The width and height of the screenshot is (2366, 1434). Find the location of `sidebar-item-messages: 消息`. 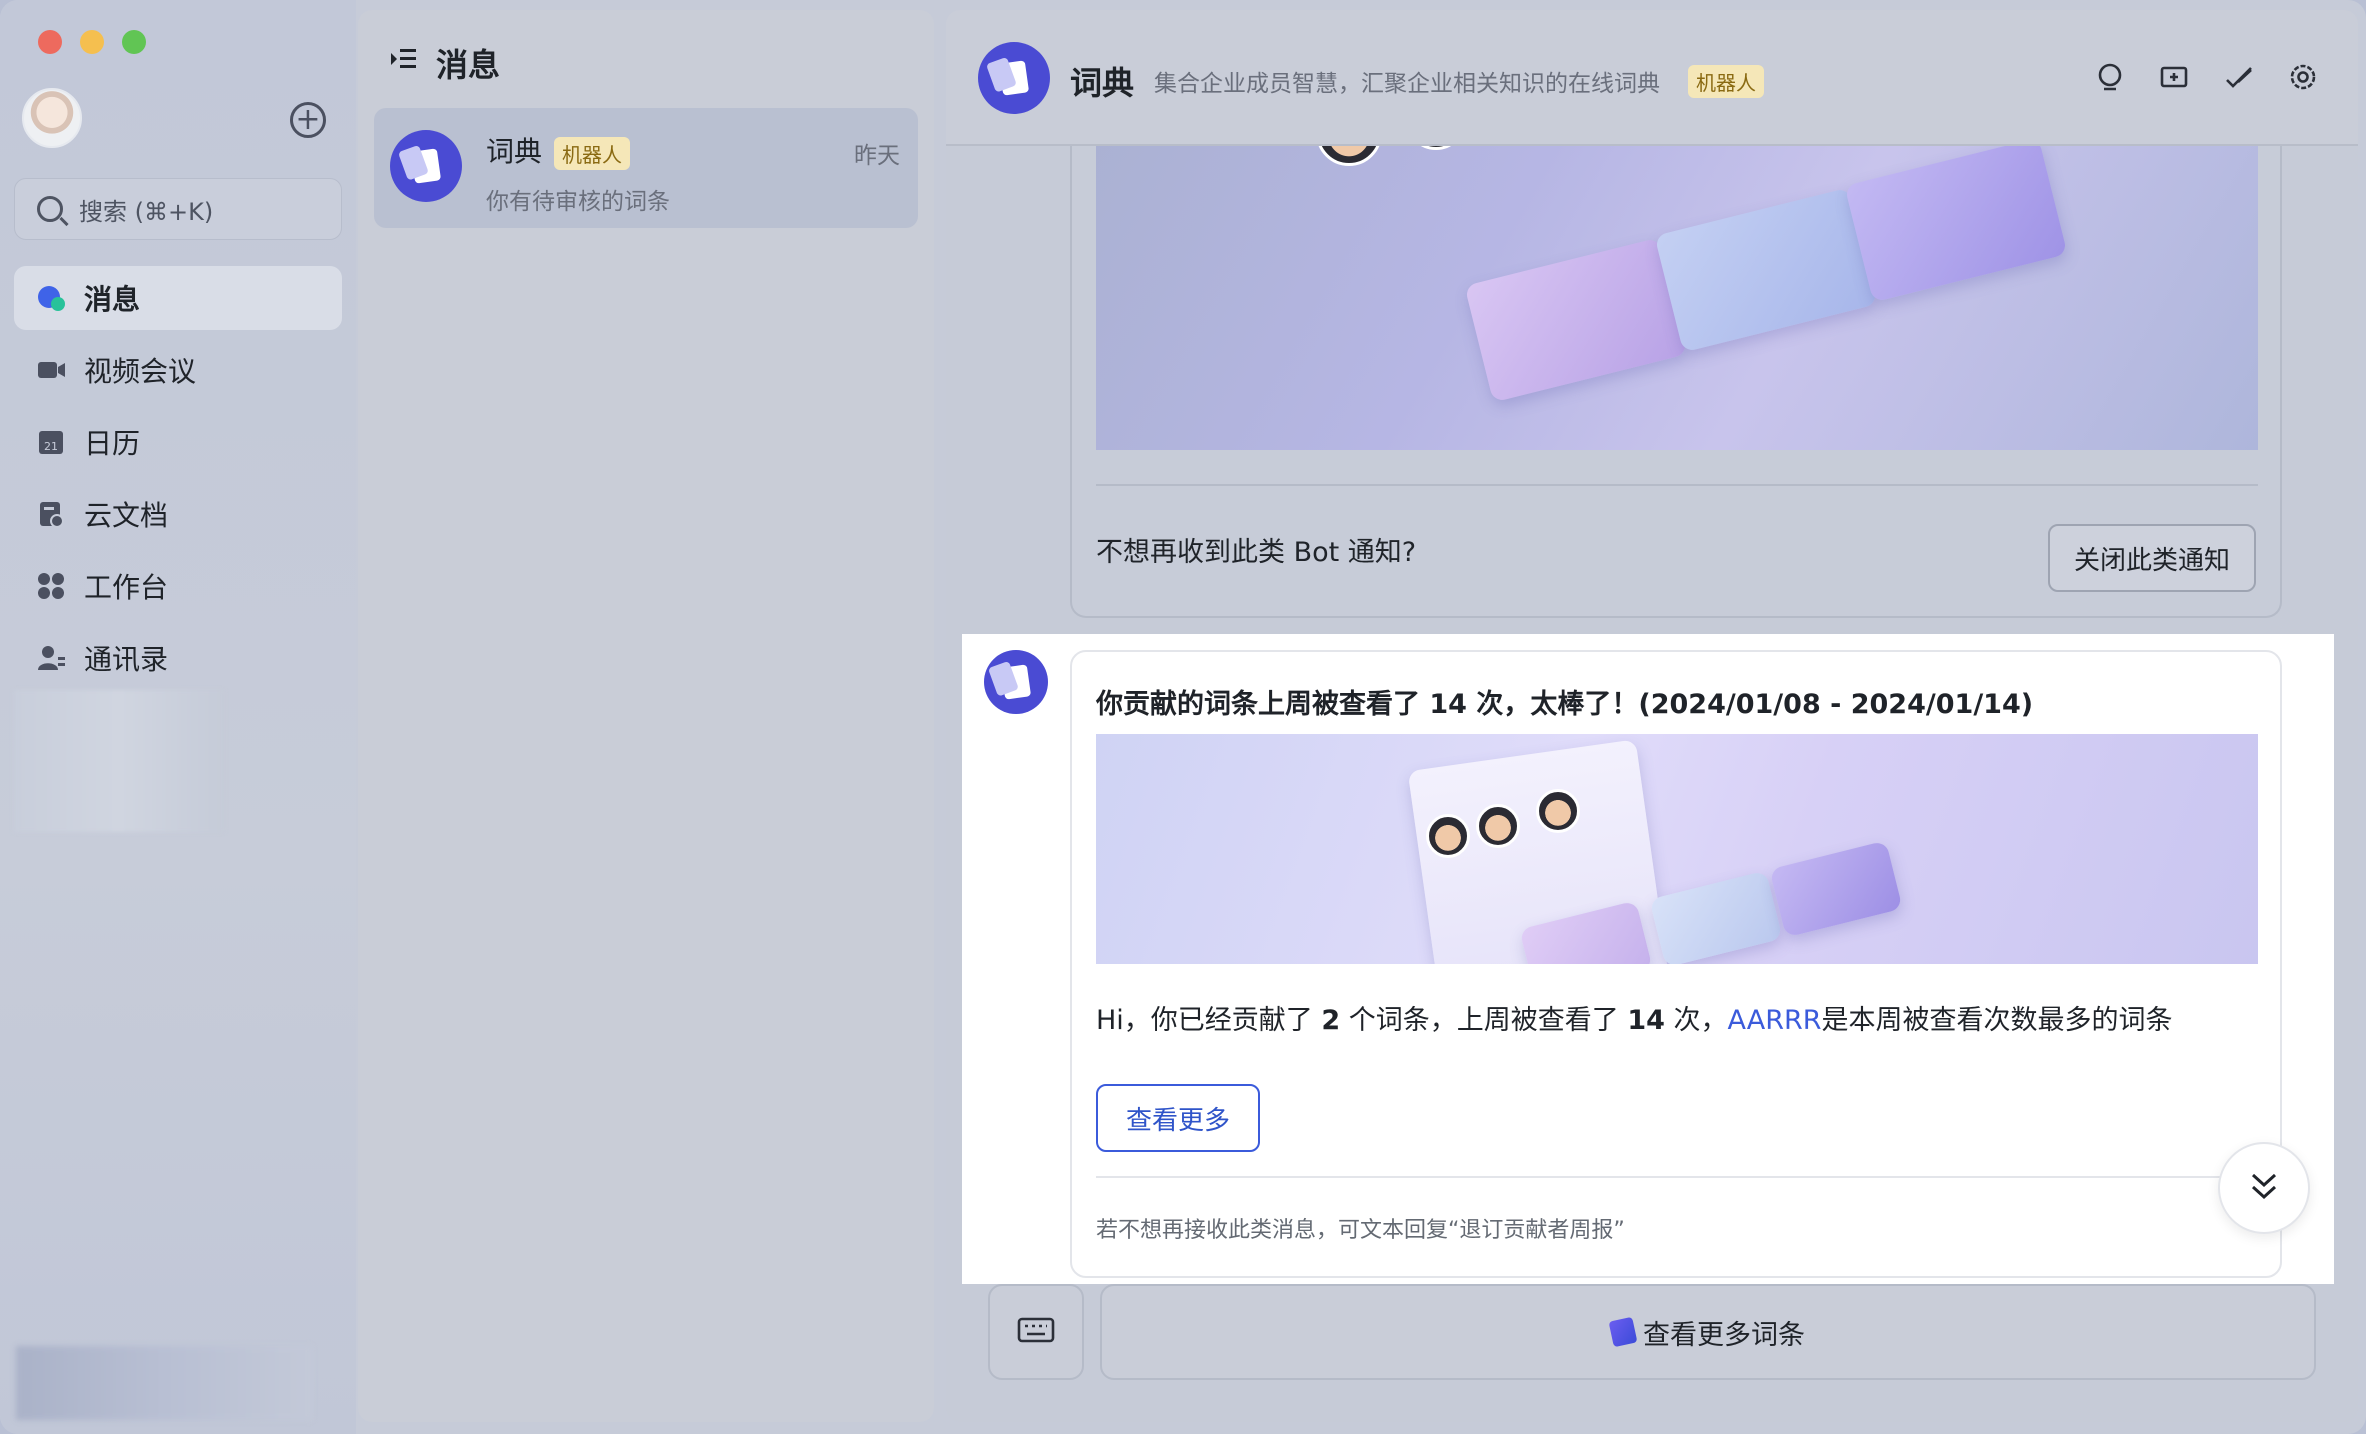

sidebar-item-messages: 消息 is located at coordinates (178, 298).